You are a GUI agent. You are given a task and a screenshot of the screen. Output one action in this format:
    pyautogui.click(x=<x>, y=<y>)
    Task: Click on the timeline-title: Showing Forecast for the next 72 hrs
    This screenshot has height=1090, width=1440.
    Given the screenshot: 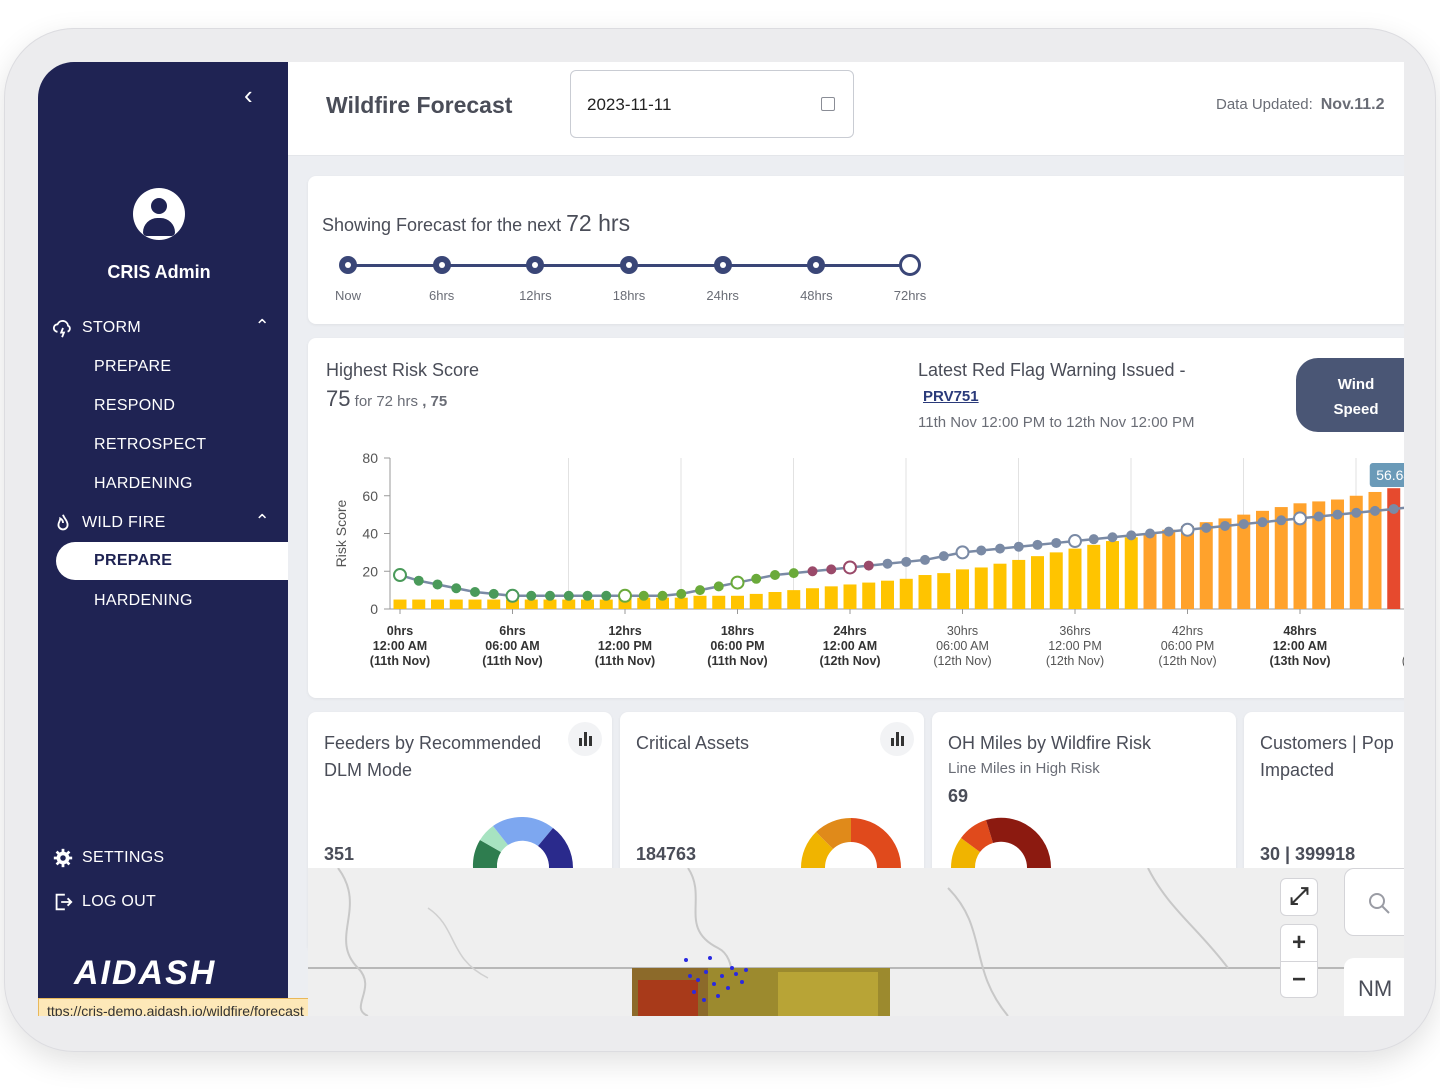 What is the action you would take?
    pyautogui.click(x=476, y=223)
    